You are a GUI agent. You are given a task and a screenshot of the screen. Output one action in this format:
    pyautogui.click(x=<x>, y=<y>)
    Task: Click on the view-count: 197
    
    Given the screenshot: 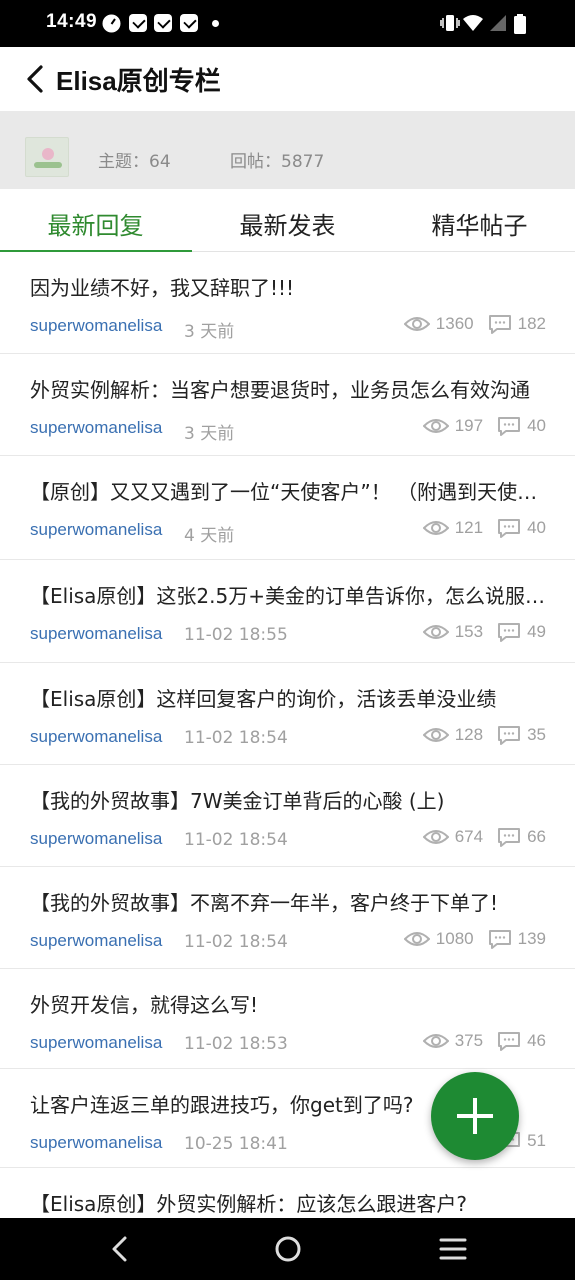 What is the action you would take?
    pyautogui.click(x=469, y=425)
    